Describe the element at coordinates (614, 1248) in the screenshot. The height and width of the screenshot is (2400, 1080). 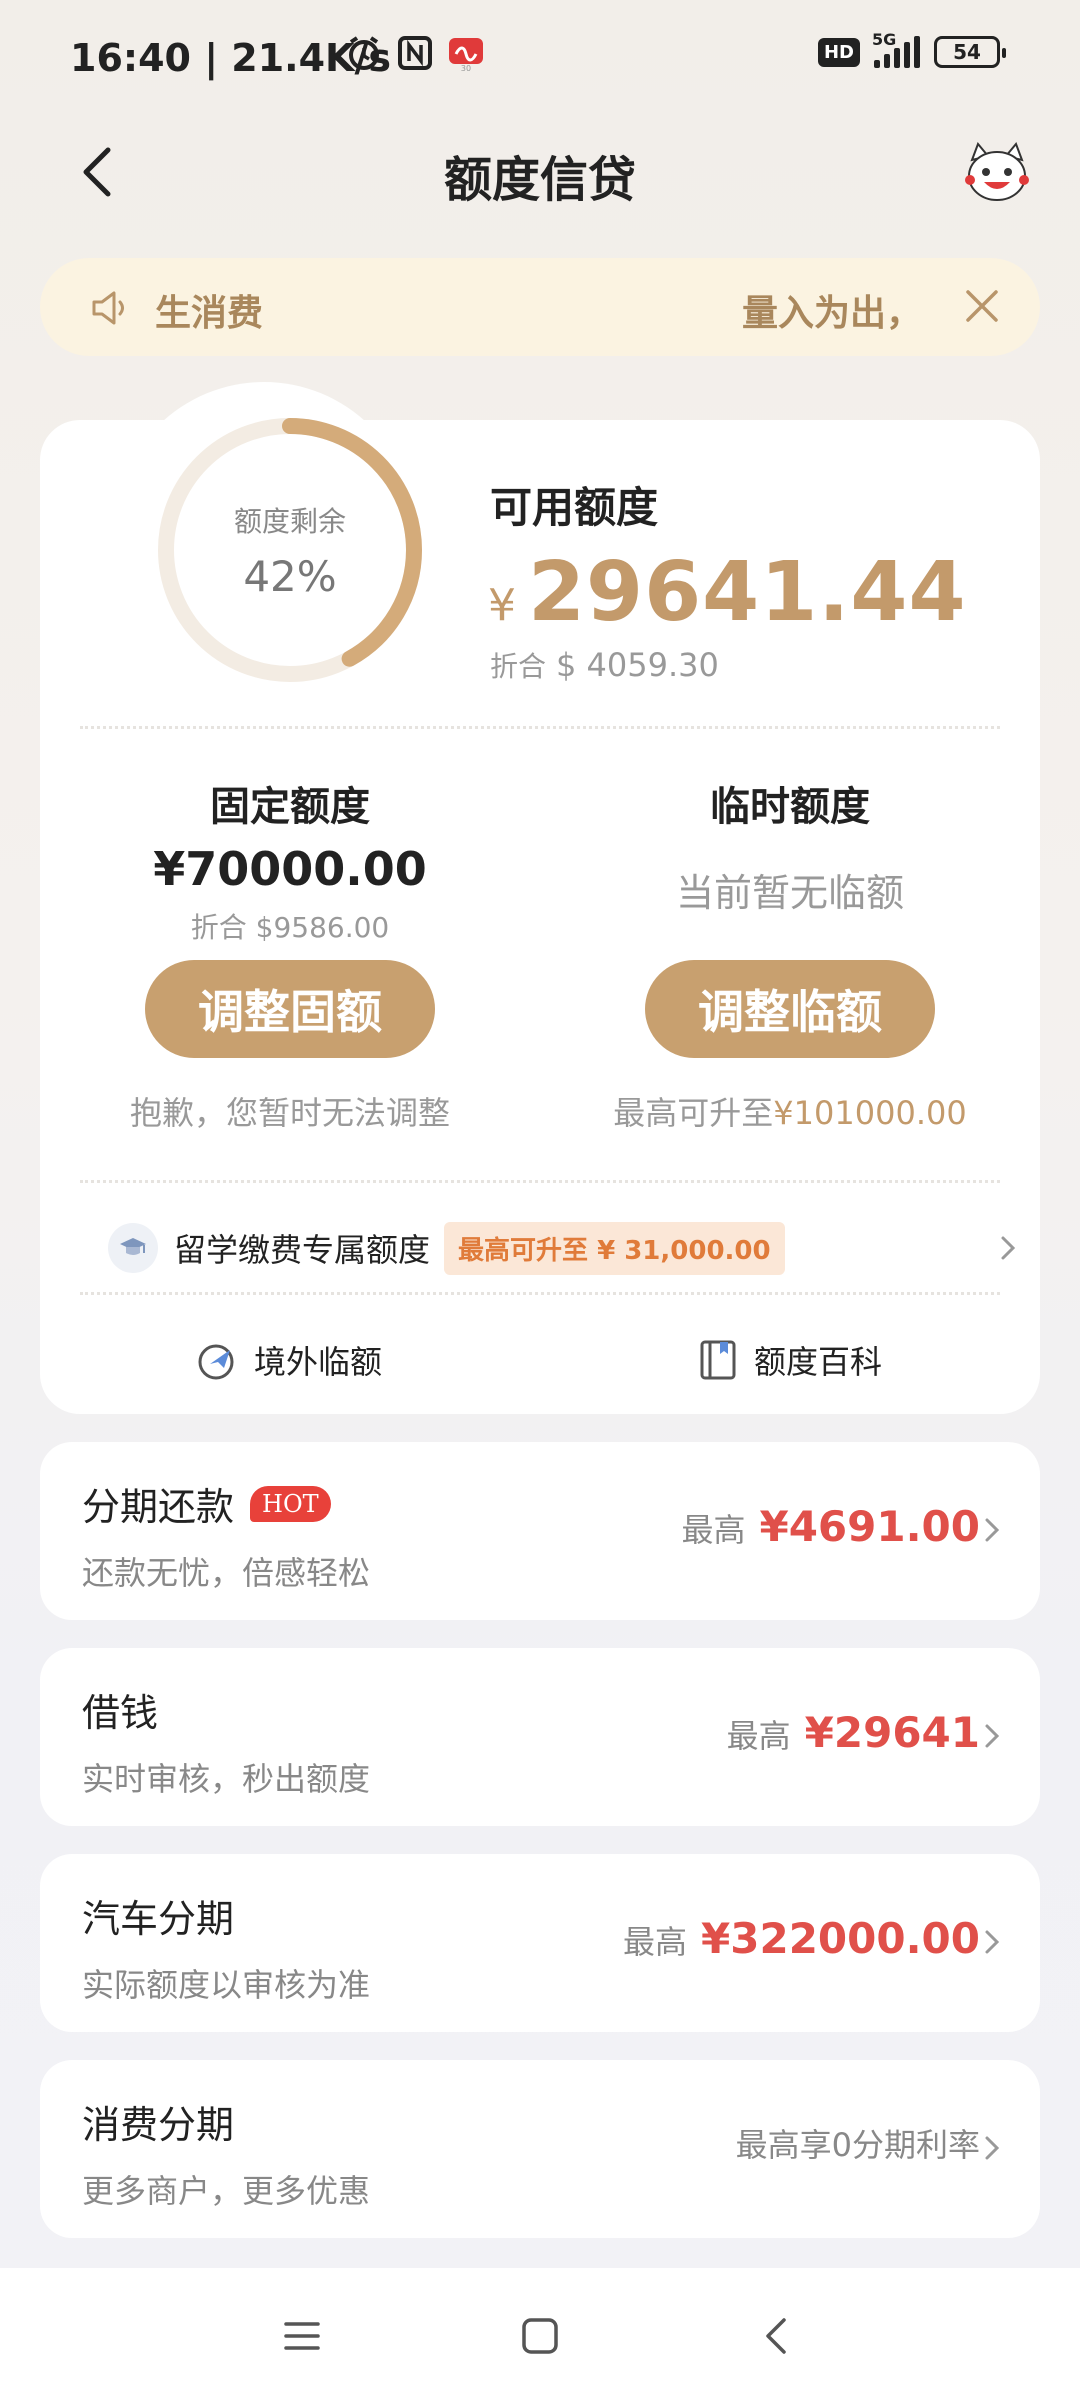
I see `study-abroad-tag: 最高可升至 ¥ 31,000.00` at that location.